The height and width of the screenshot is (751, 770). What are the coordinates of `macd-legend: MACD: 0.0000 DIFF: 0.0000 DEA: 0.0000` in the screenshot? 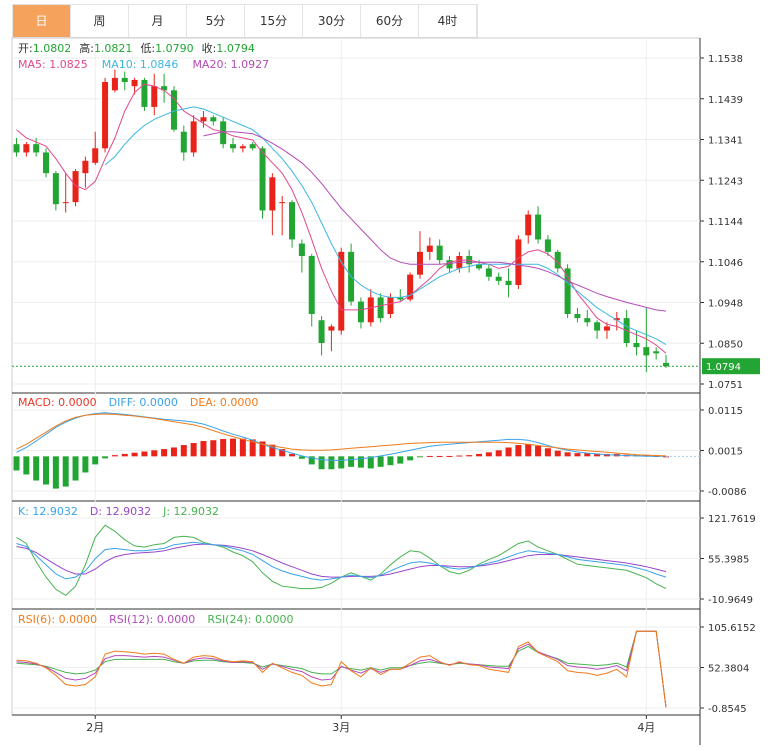 It's located at (138, 402).